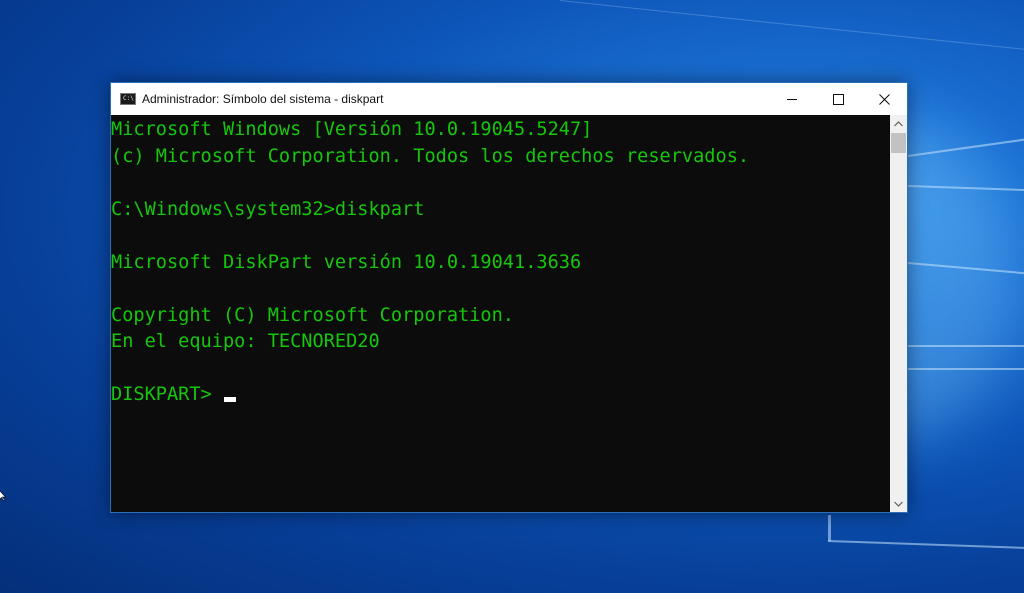 This screenshot has width=1024, height=593. Describe the element at coordinates (3, 497) in the screenshot. I see `mouse-pointer-icon` at that location.